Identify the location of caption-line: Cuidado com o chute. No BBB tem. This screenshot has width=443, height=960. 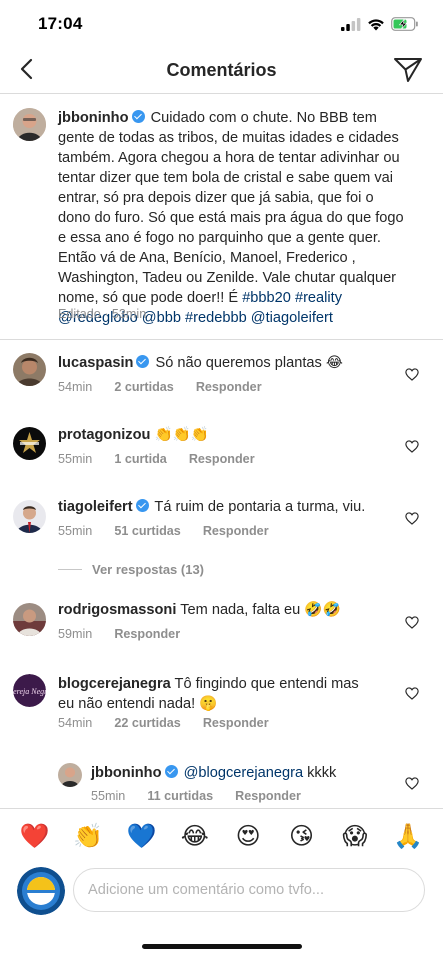
(263, 118).